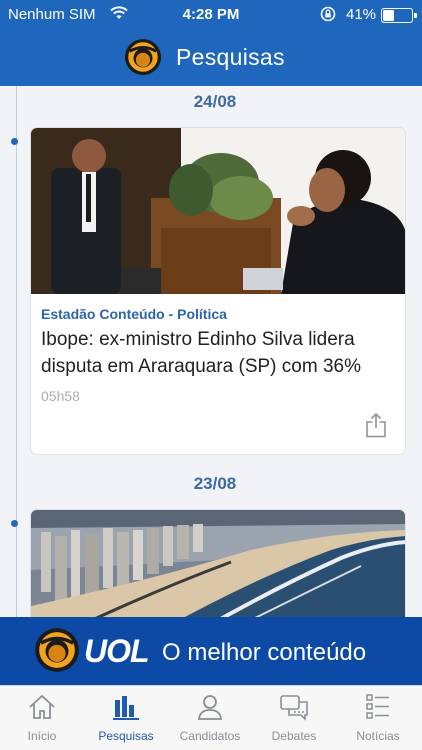  I want to click on timeline-line, so click(16, 352).